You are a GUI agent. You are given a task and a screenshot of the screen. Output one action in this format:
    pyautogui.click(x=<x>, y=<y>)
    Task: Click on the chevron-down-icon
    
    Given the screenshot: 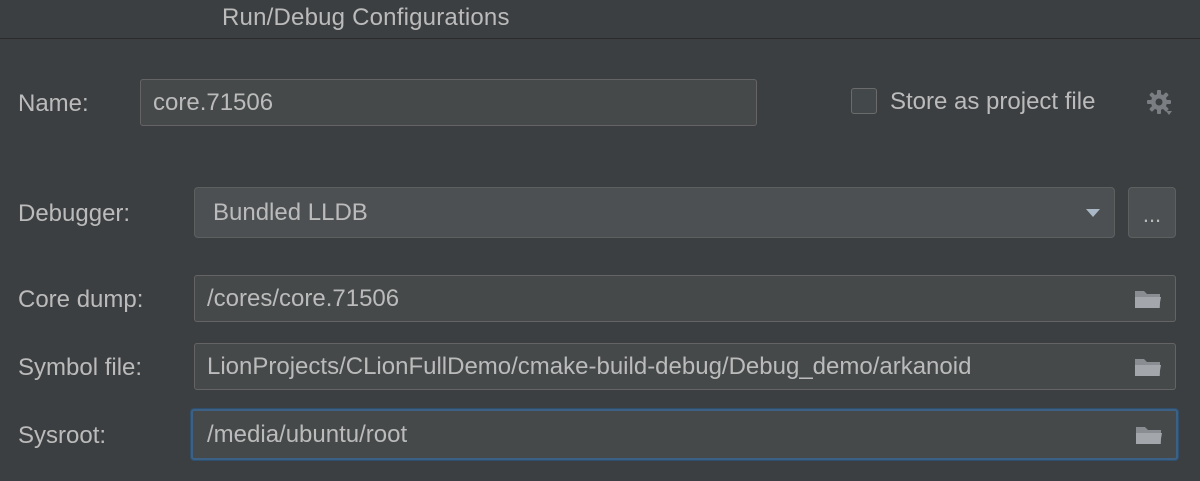 What is the action you would take?
    pyautogui.click(x=1093, y=212)
    